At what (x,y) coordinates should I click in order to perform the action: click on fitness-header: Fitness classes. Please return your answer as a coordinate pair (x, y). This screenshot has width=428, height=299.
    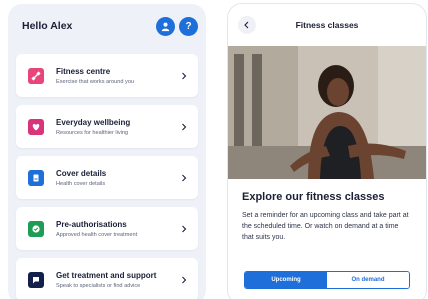
    Looking at the image, I should click on (327, 25).